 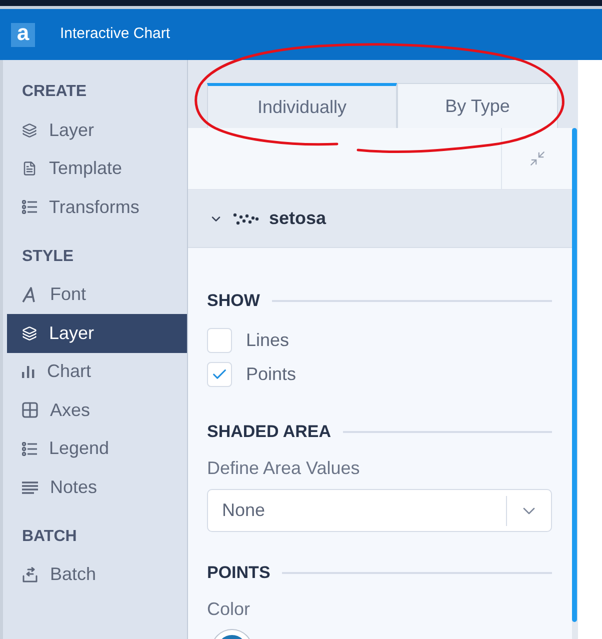 I want to click on sidebar-item: Font, so click(x=97, y=295).